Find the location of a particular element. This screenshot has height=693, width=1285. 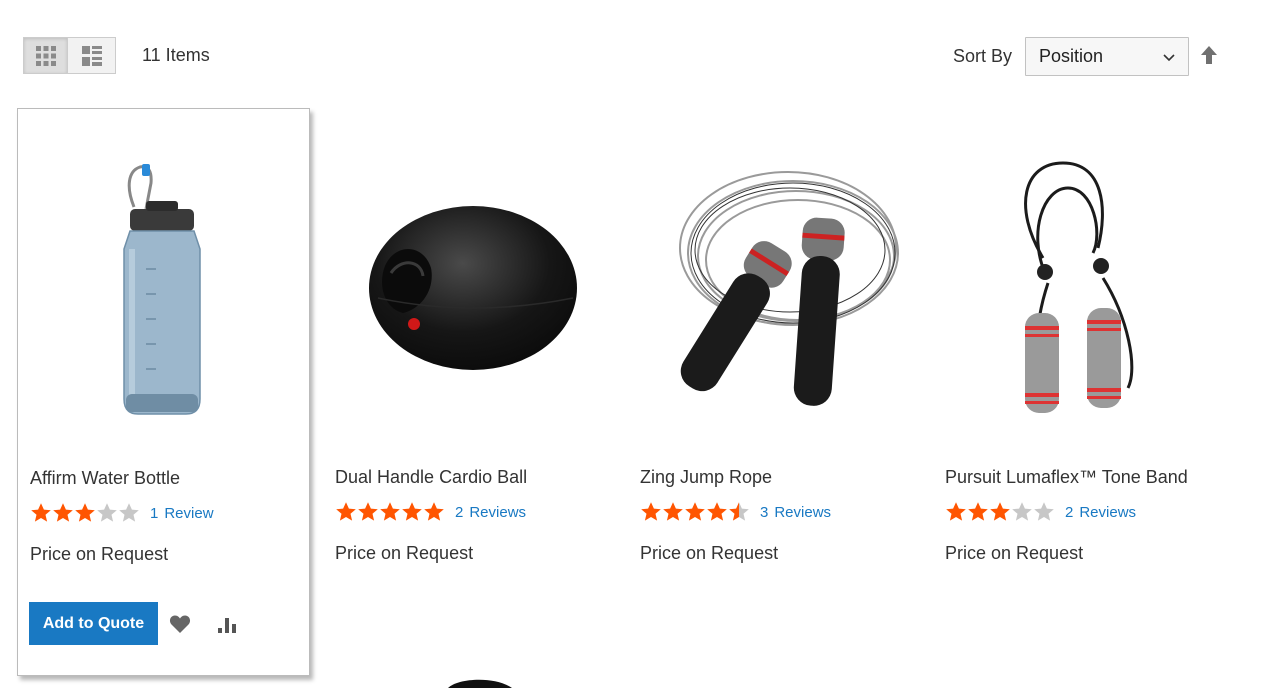

sort-by-value: Position is located at coordinates (1071, 56).